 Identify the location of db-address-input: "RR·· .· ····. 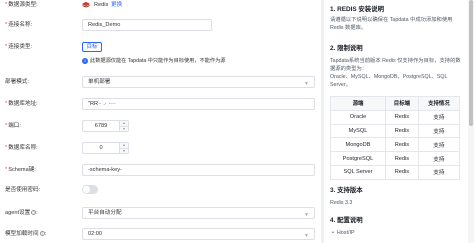
(198, 104).